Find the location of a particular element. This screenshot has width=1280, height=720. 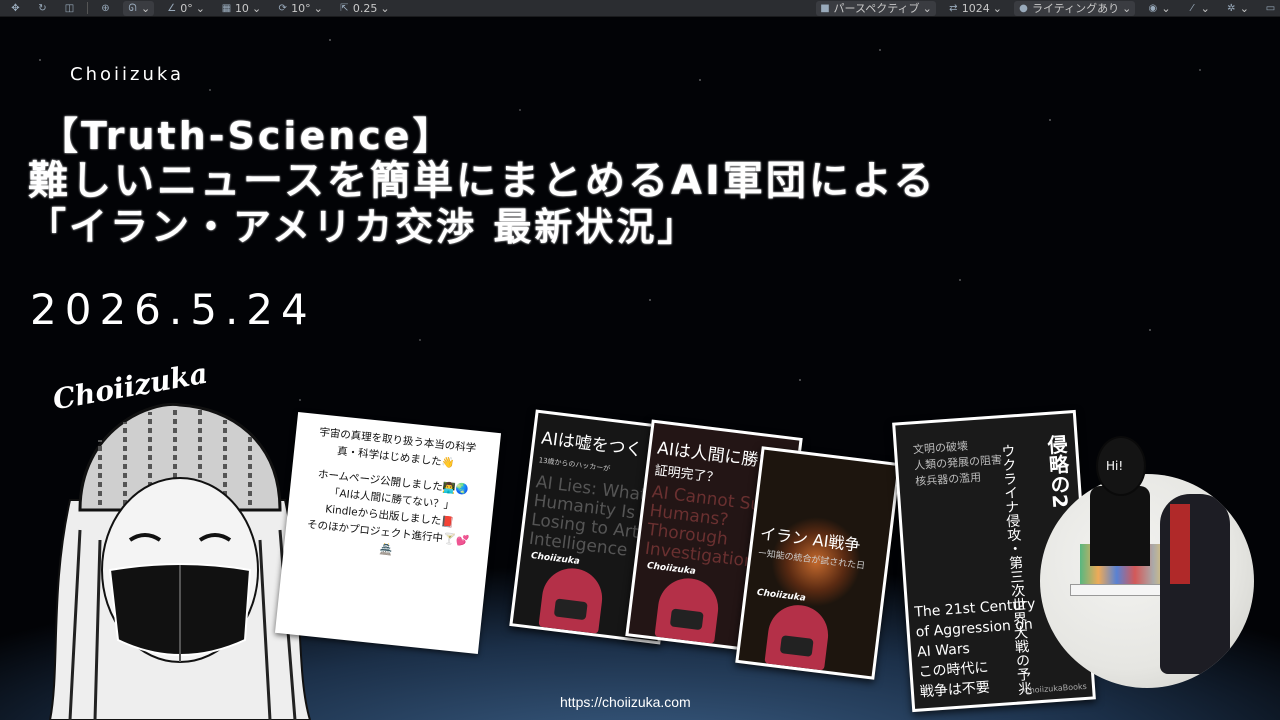

camera-icon: ■ is located at coordinates (825, 8).